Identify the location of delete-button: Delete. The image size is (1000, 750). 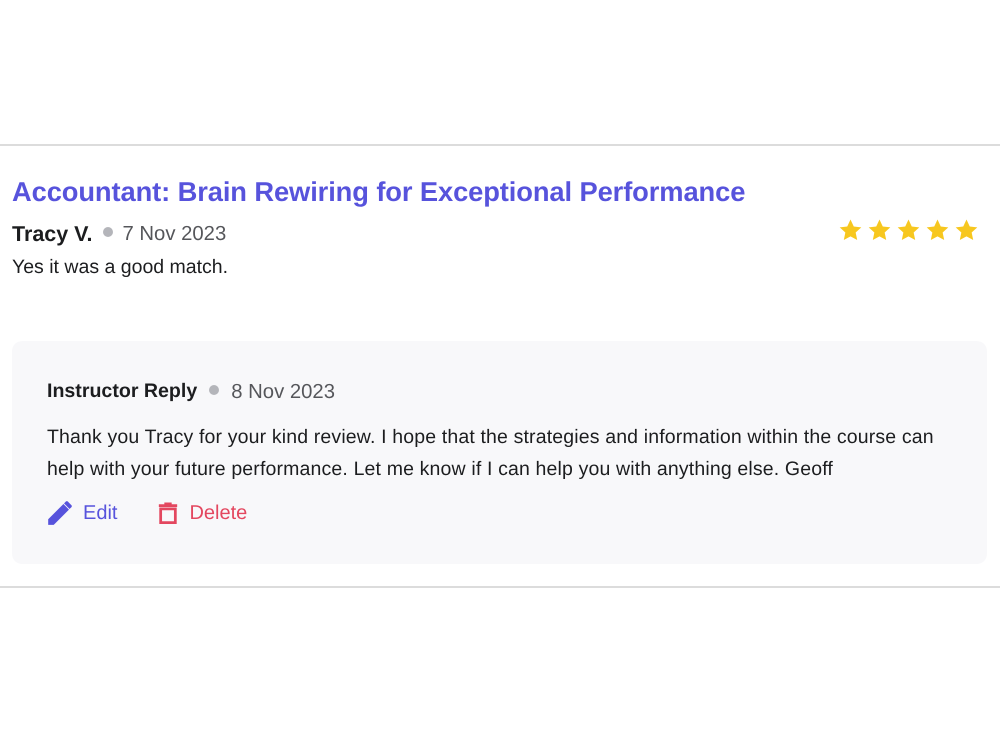
(202, 513).